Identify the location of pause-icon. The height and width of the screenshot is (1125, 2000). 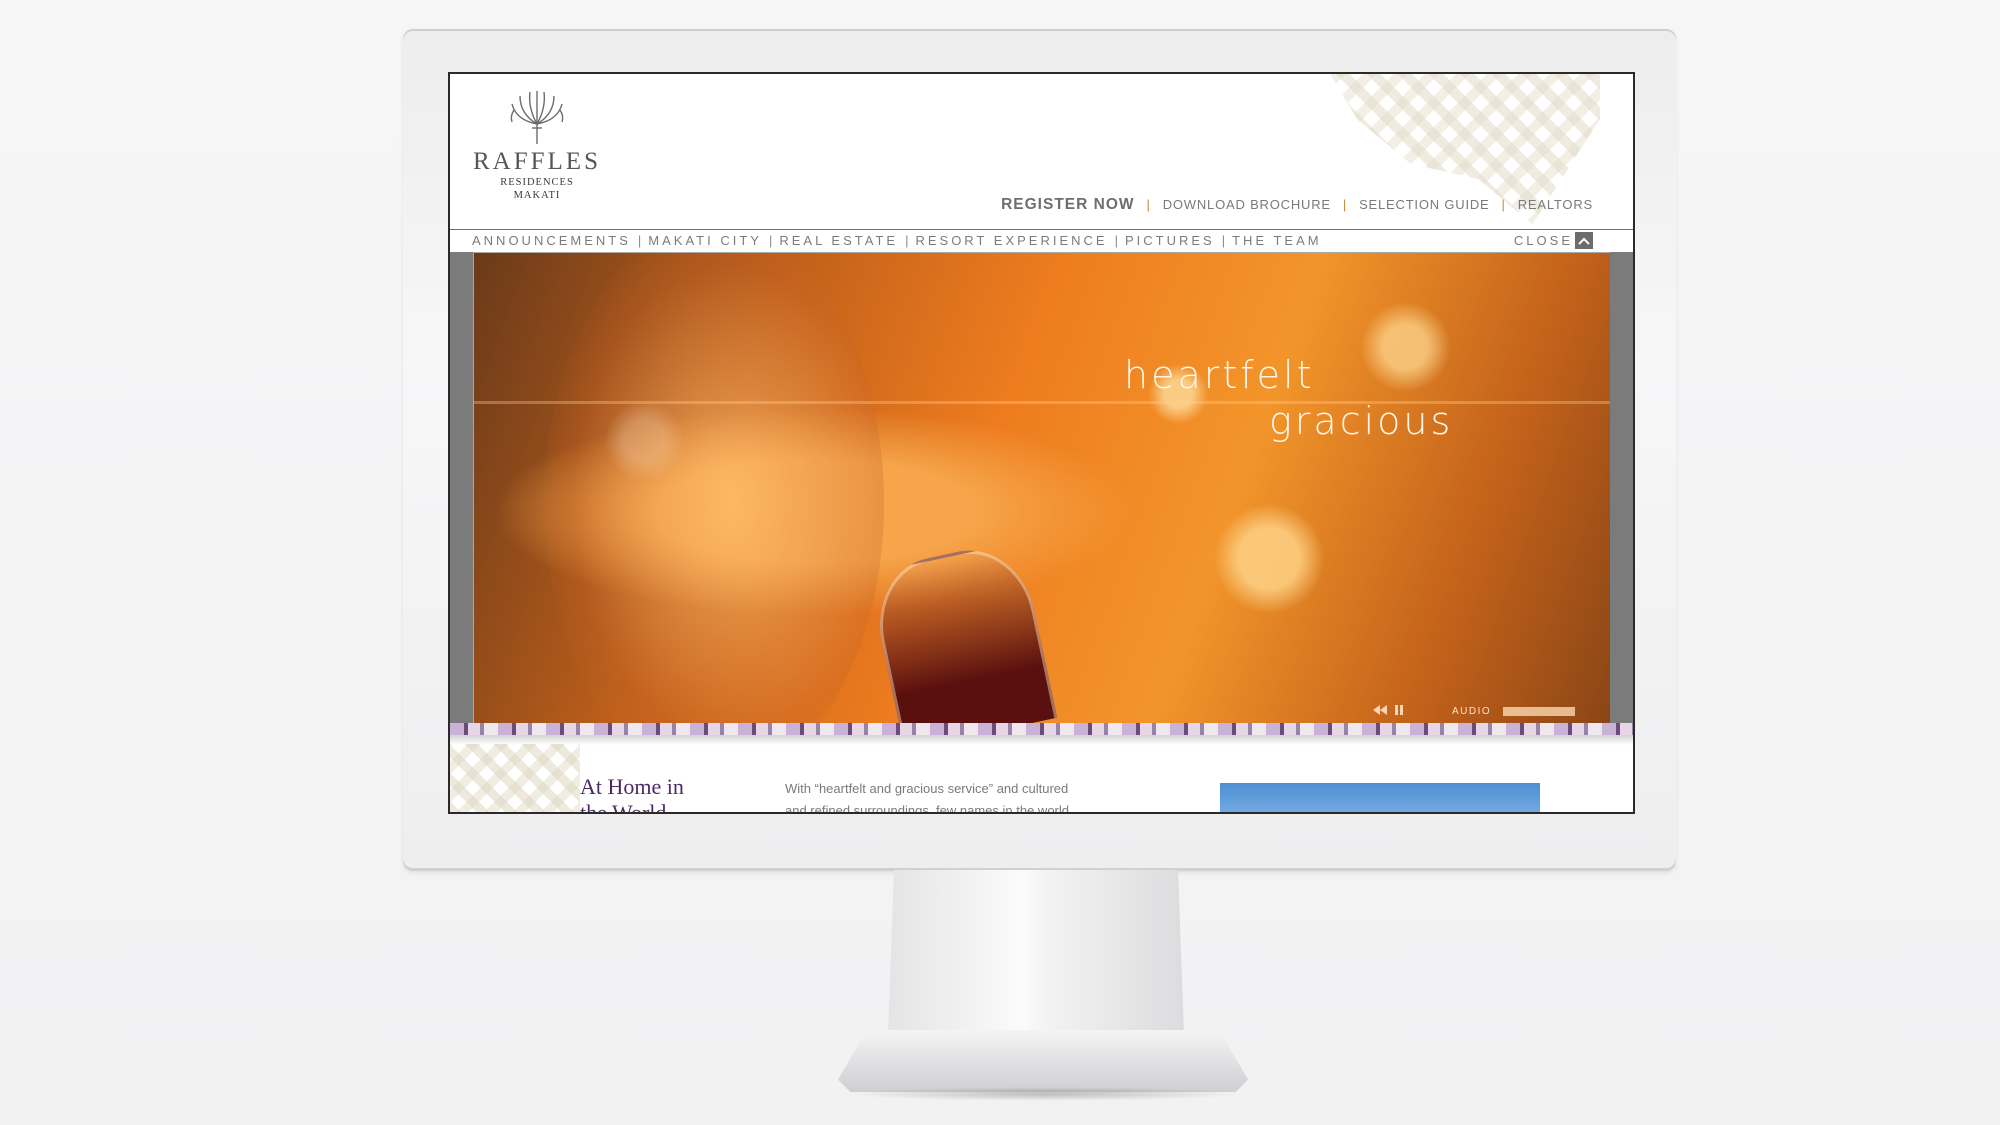
(1399, 711).